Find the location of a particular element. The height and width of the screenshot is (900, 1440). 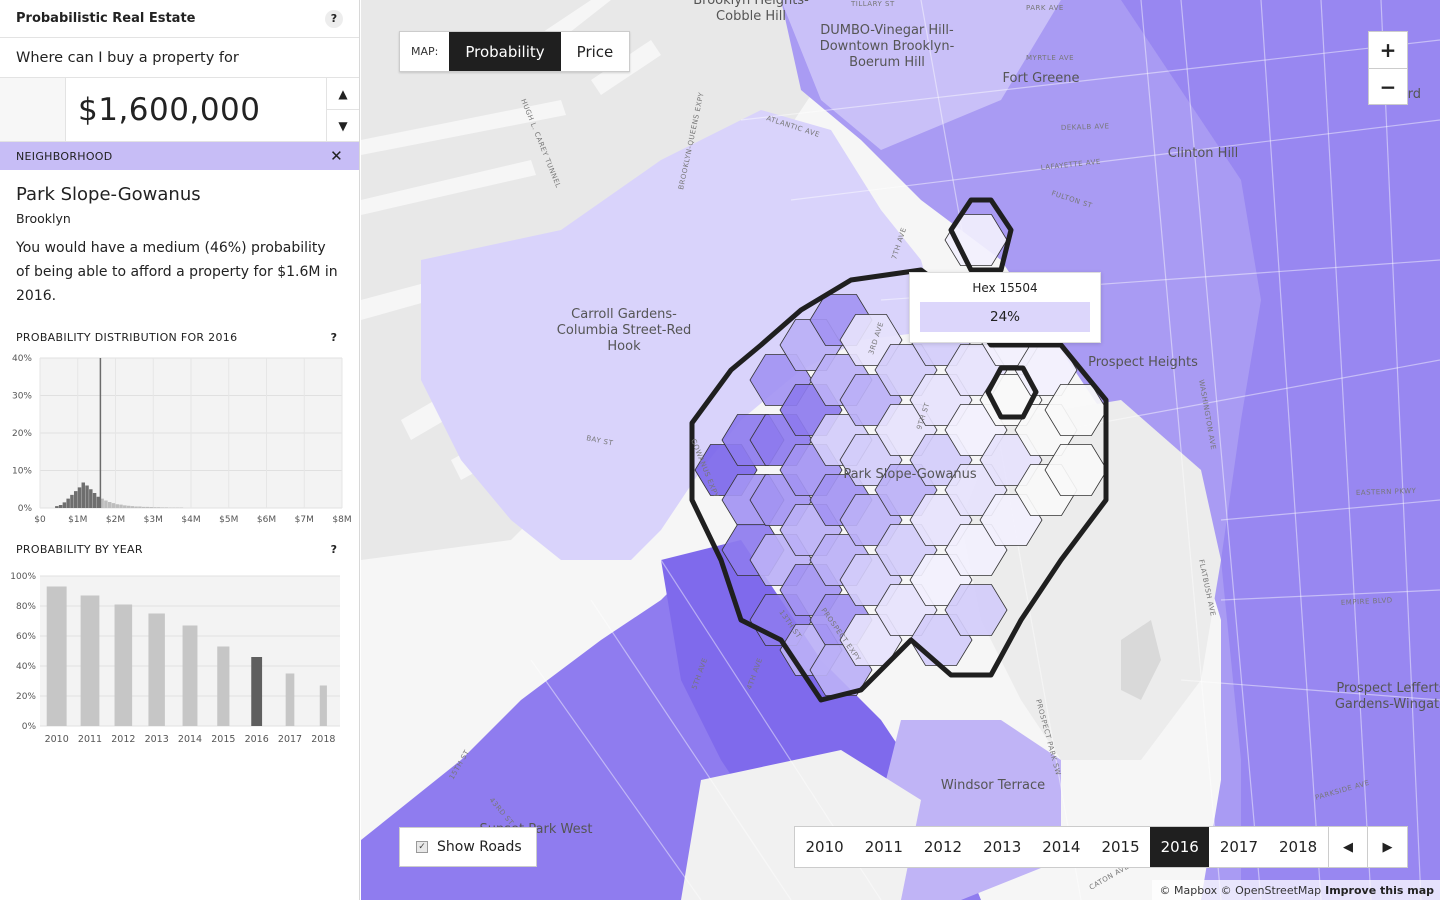

x-tick-label: $6M is located at coordinates (266, 520).